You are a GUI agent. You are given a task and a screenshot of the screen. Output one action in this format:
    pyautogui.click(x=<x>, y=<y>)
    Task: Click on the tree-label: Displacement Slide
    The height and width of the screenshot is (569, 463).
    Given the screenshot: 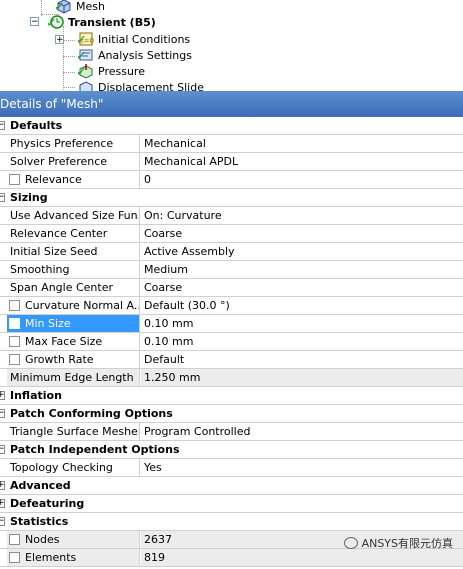 What is the action you would take?
    pyautogui.click(x=151, y=86)
    